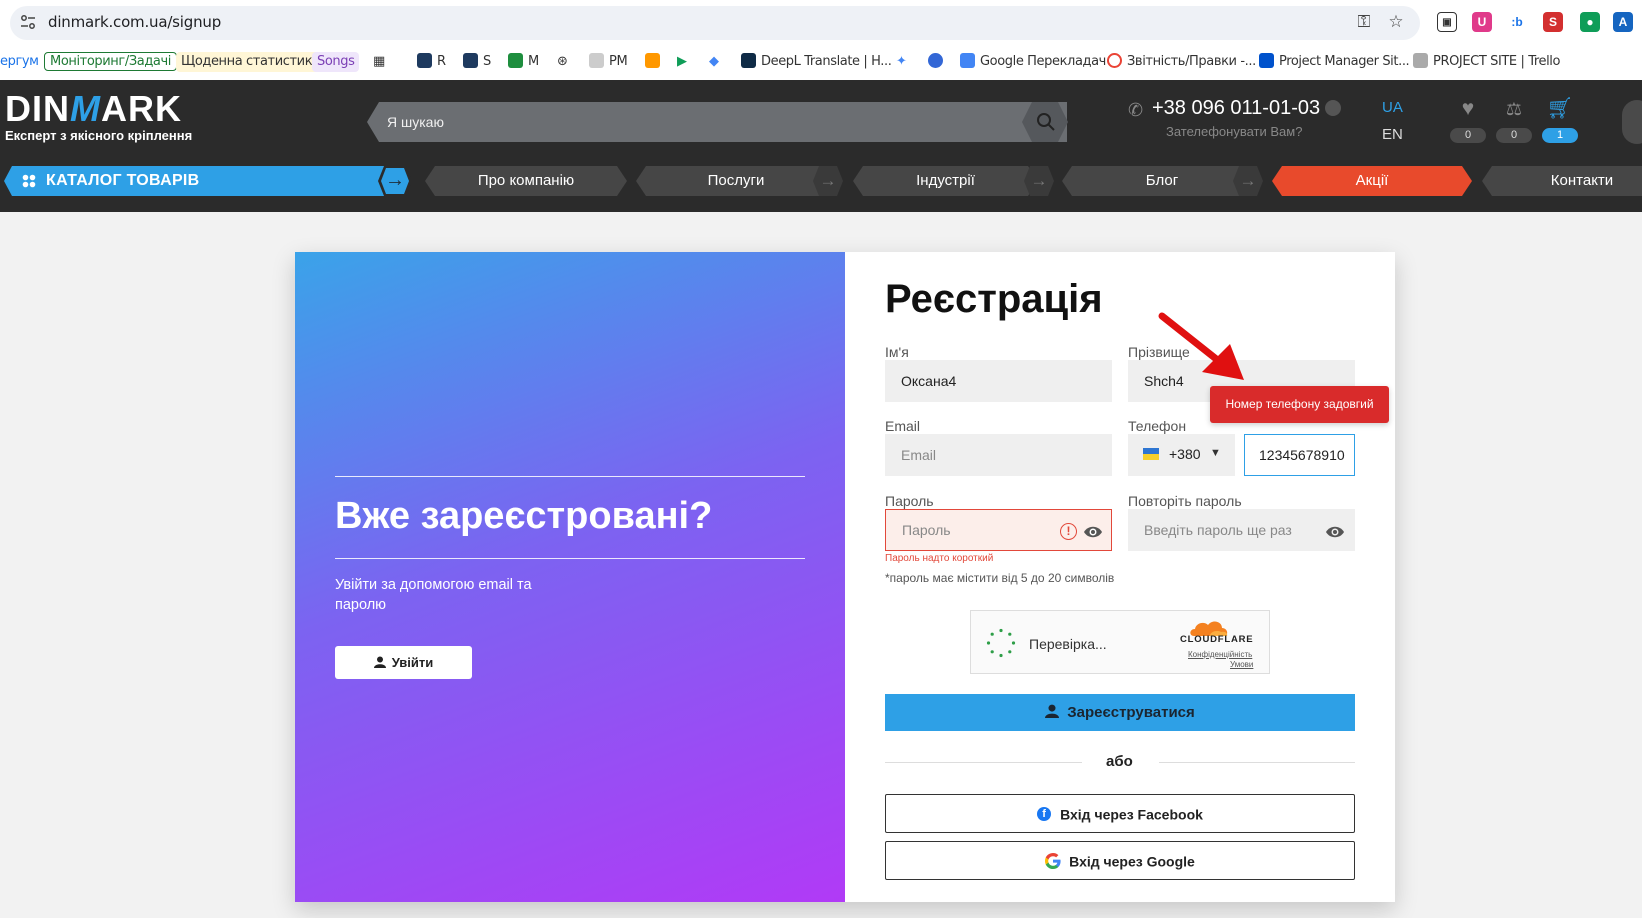 This screenshot has width=1642, height=918. I want to click on login-button: Увійти, so click(403, 662).